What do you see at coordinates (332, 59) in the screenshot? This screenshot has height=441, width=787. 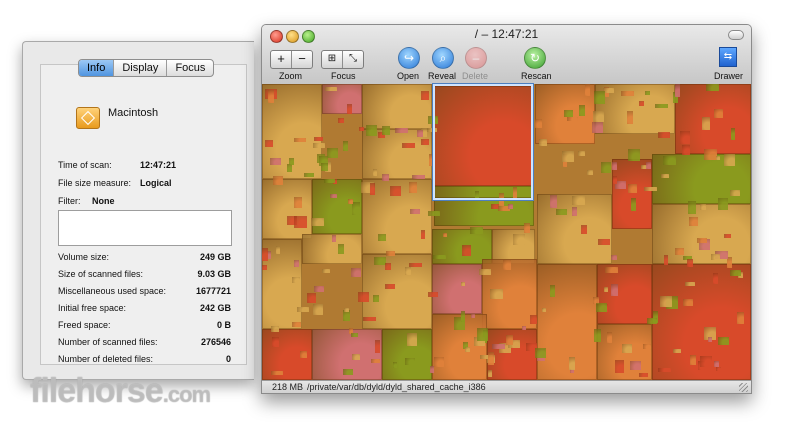 I see `focus-in-button: ⊞` at bounding box center [332, 59].